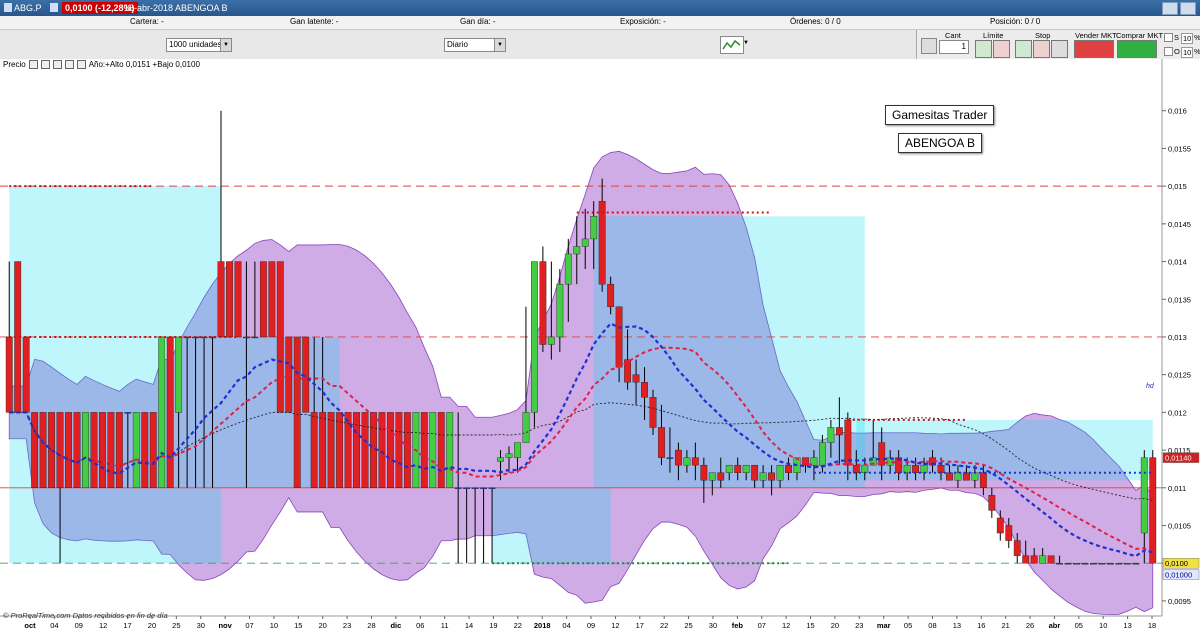  I want to click on x-tick-label: 2018, so click(542, 625).